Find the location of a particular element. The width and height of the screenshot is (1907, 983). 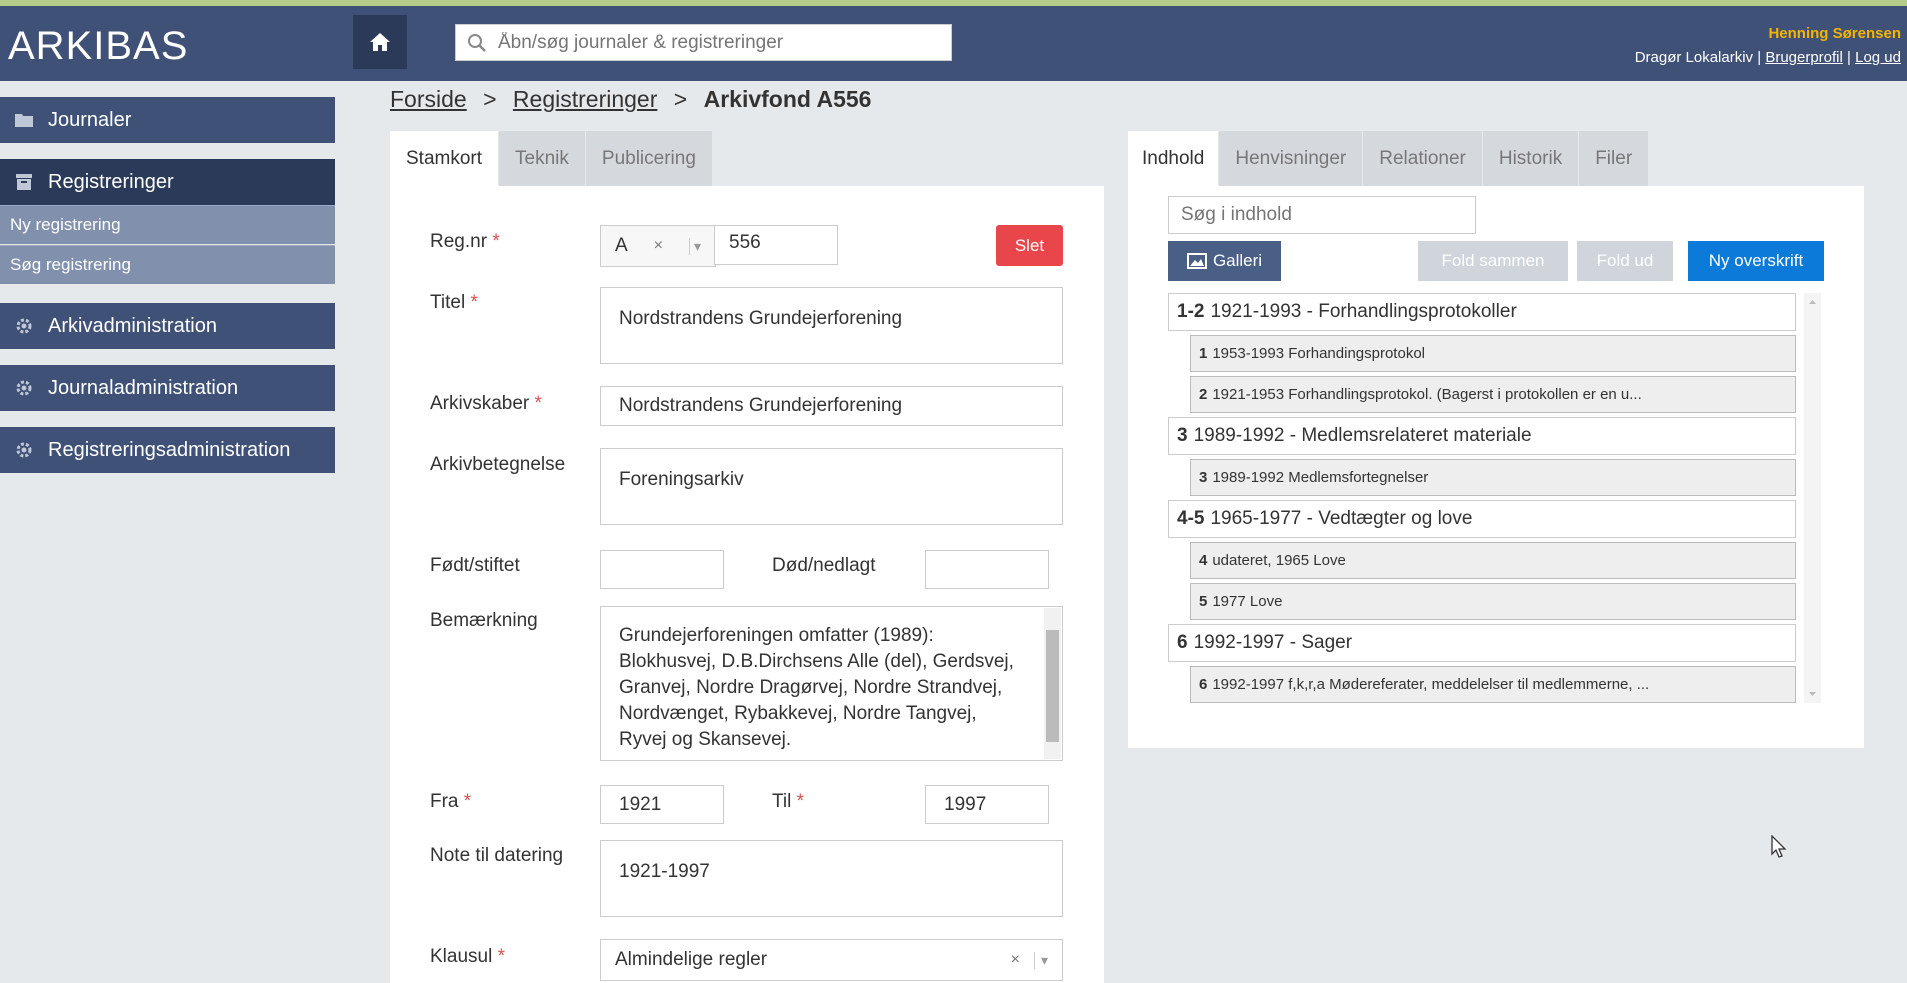

gallery-button: Galleri is located at coordinates (1224, 261).